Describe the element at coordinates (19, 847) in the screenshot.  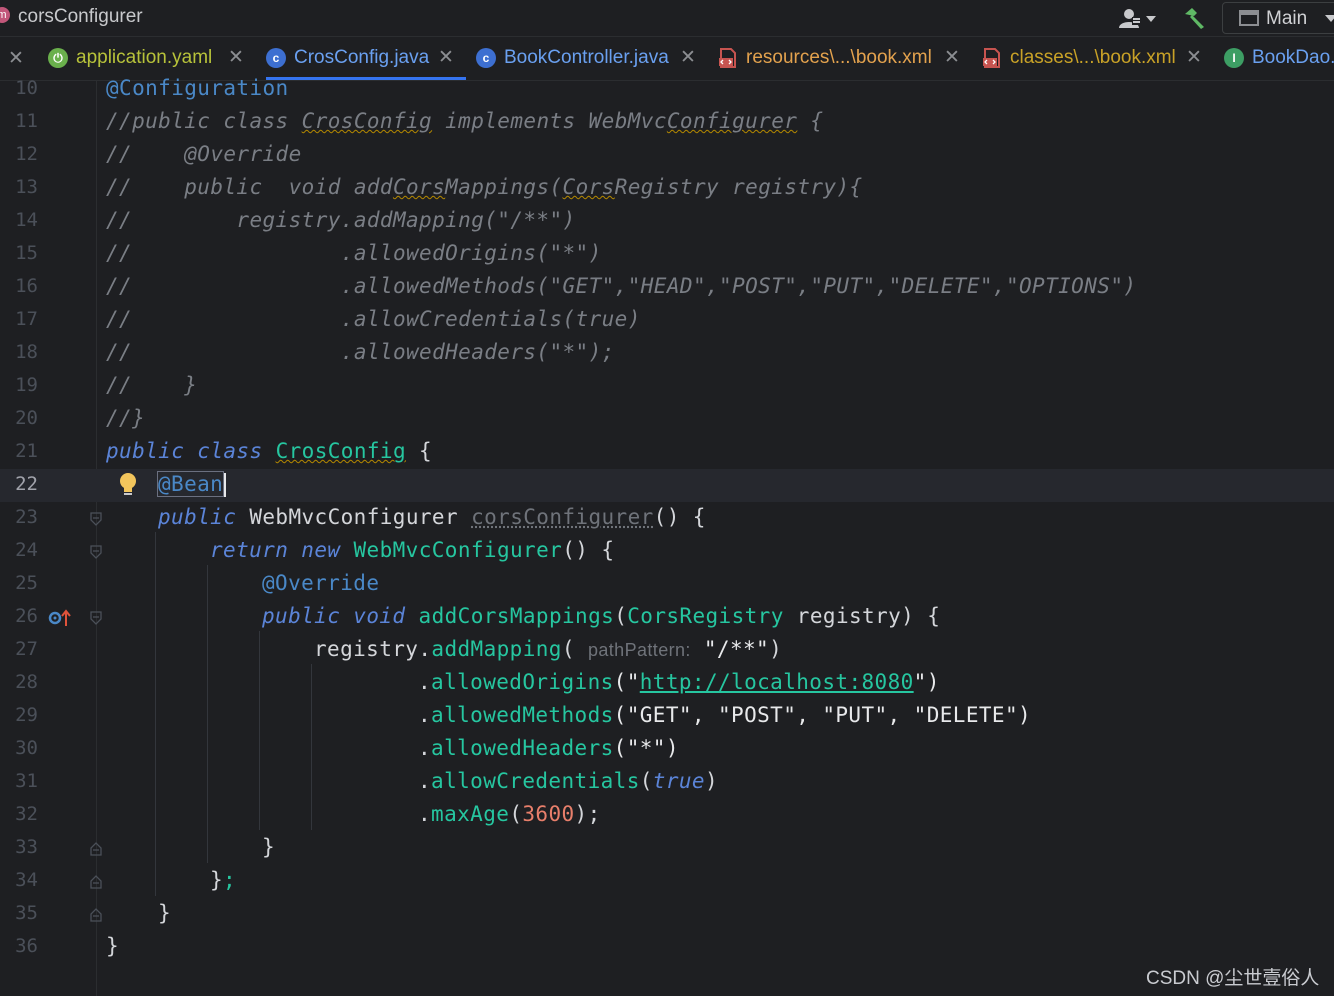
I see `line-number: 33` at that location.